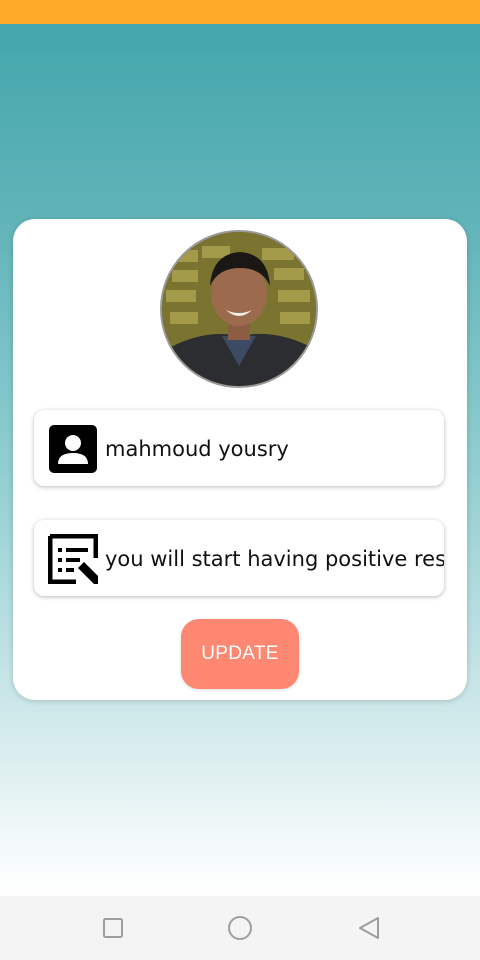 The image size is (480, 960). What do you see at coordinates (274, 559) in the screenshot?
I see `bio-text: you will start having positive resu` at bounding box center [274, 559].